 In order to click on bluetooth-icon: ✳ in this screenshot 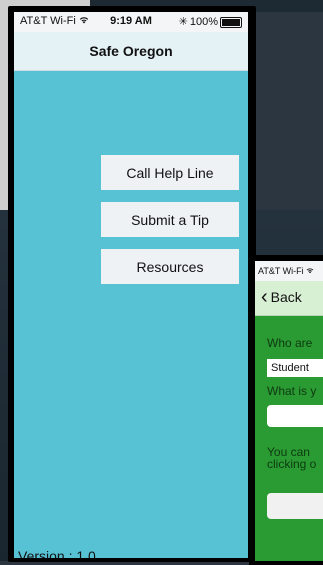, I will do `click(183, 22)`.